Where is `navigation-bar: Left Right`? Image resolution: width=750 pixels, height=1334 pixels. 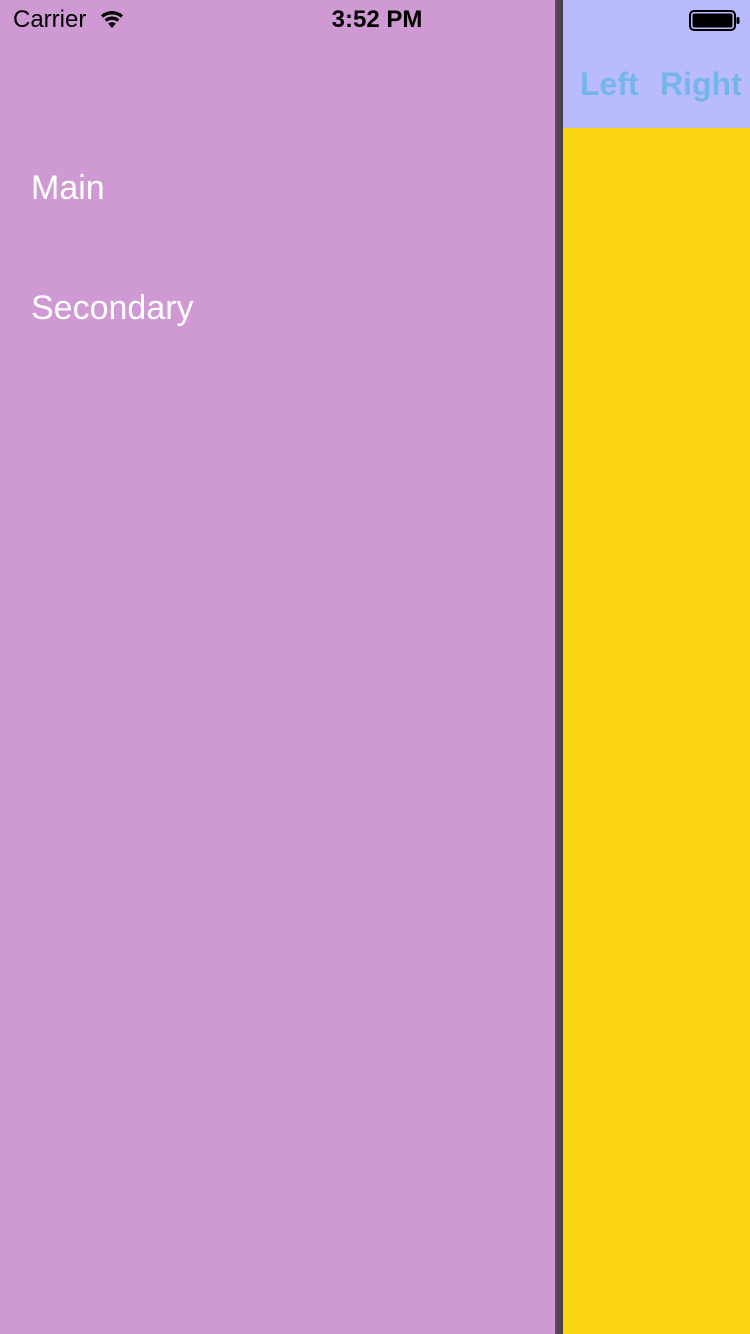
navigation-bar: Left Right is located at coordinates (656, 64).